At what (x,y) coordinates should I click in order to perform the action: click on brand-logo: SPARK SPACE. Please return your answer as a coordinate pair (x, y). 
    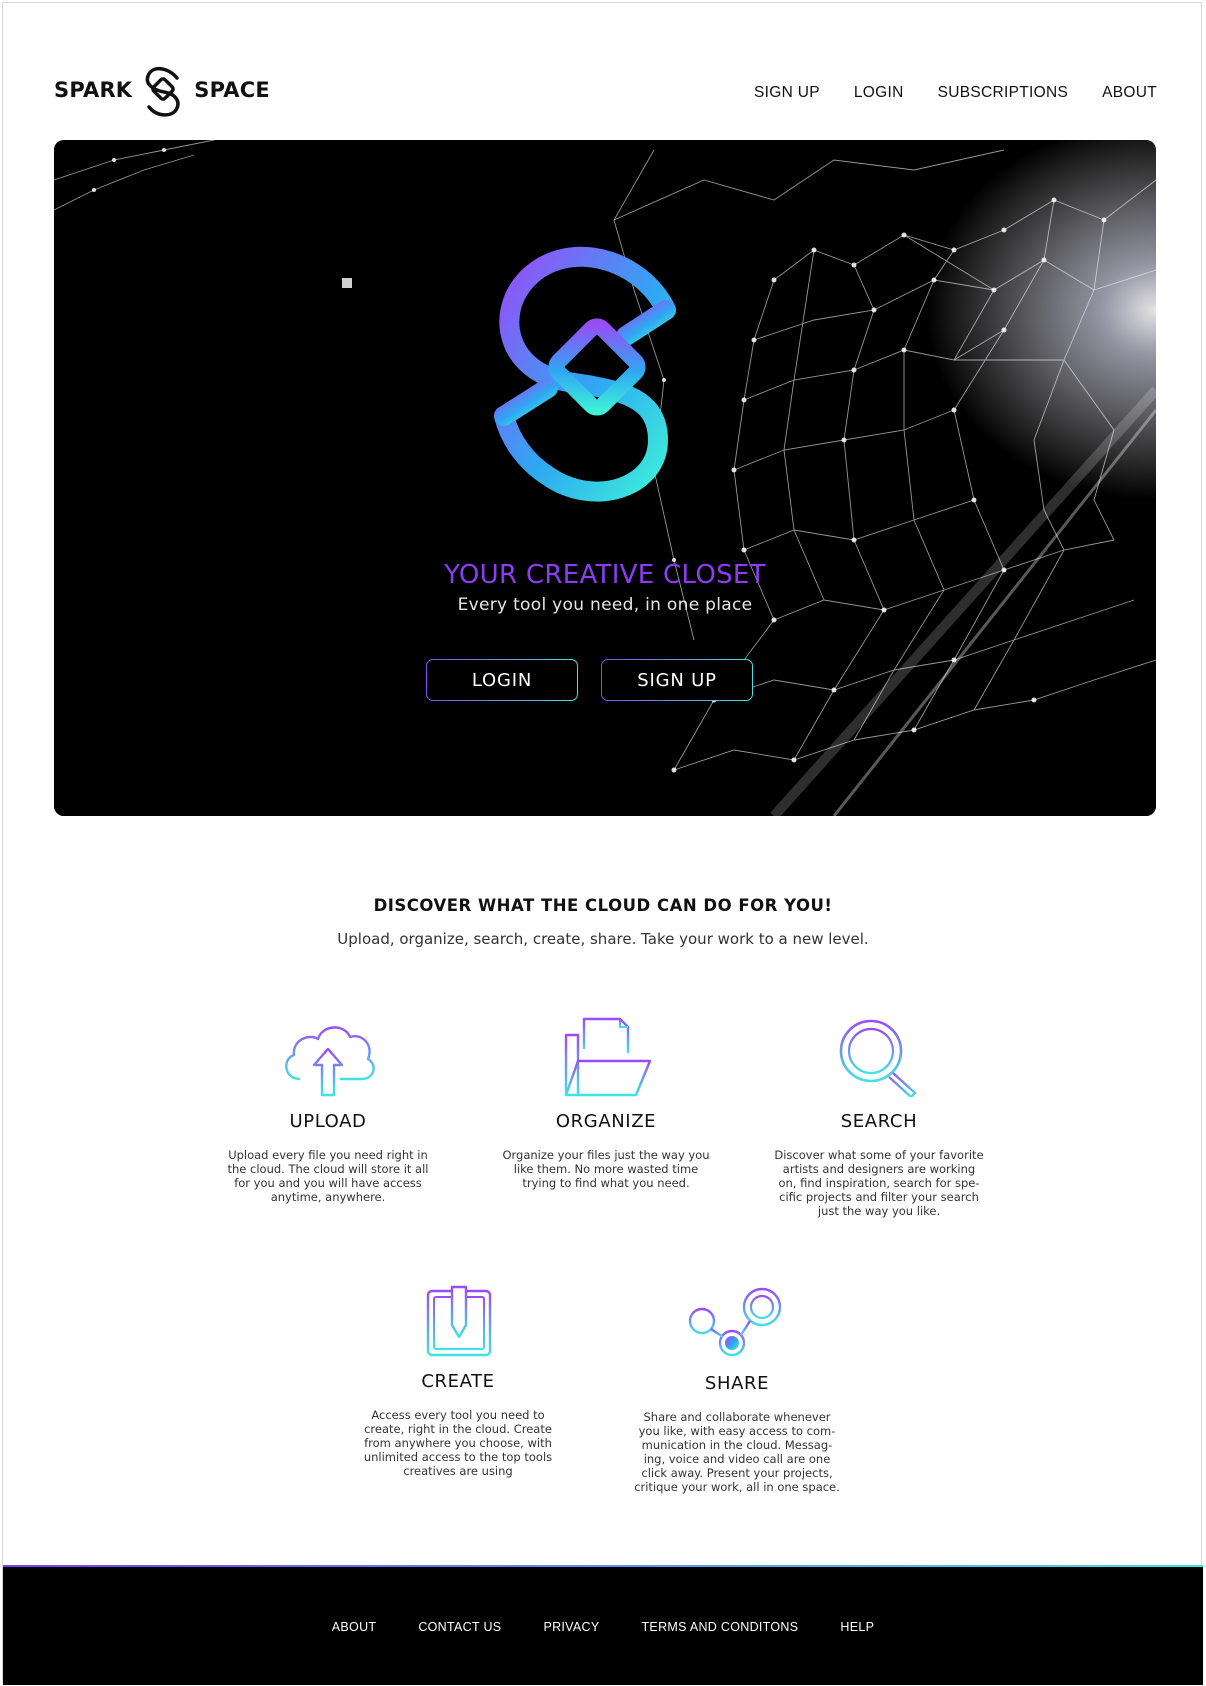
    Looking at the image, I should click on (162, 90).